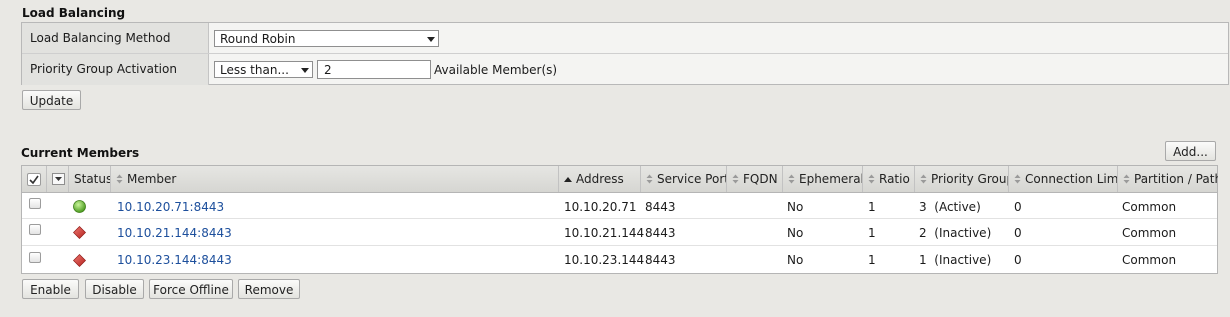 This screenshot has height=317, width=1230. I want to click on column-menu-button, so click(58, 179).